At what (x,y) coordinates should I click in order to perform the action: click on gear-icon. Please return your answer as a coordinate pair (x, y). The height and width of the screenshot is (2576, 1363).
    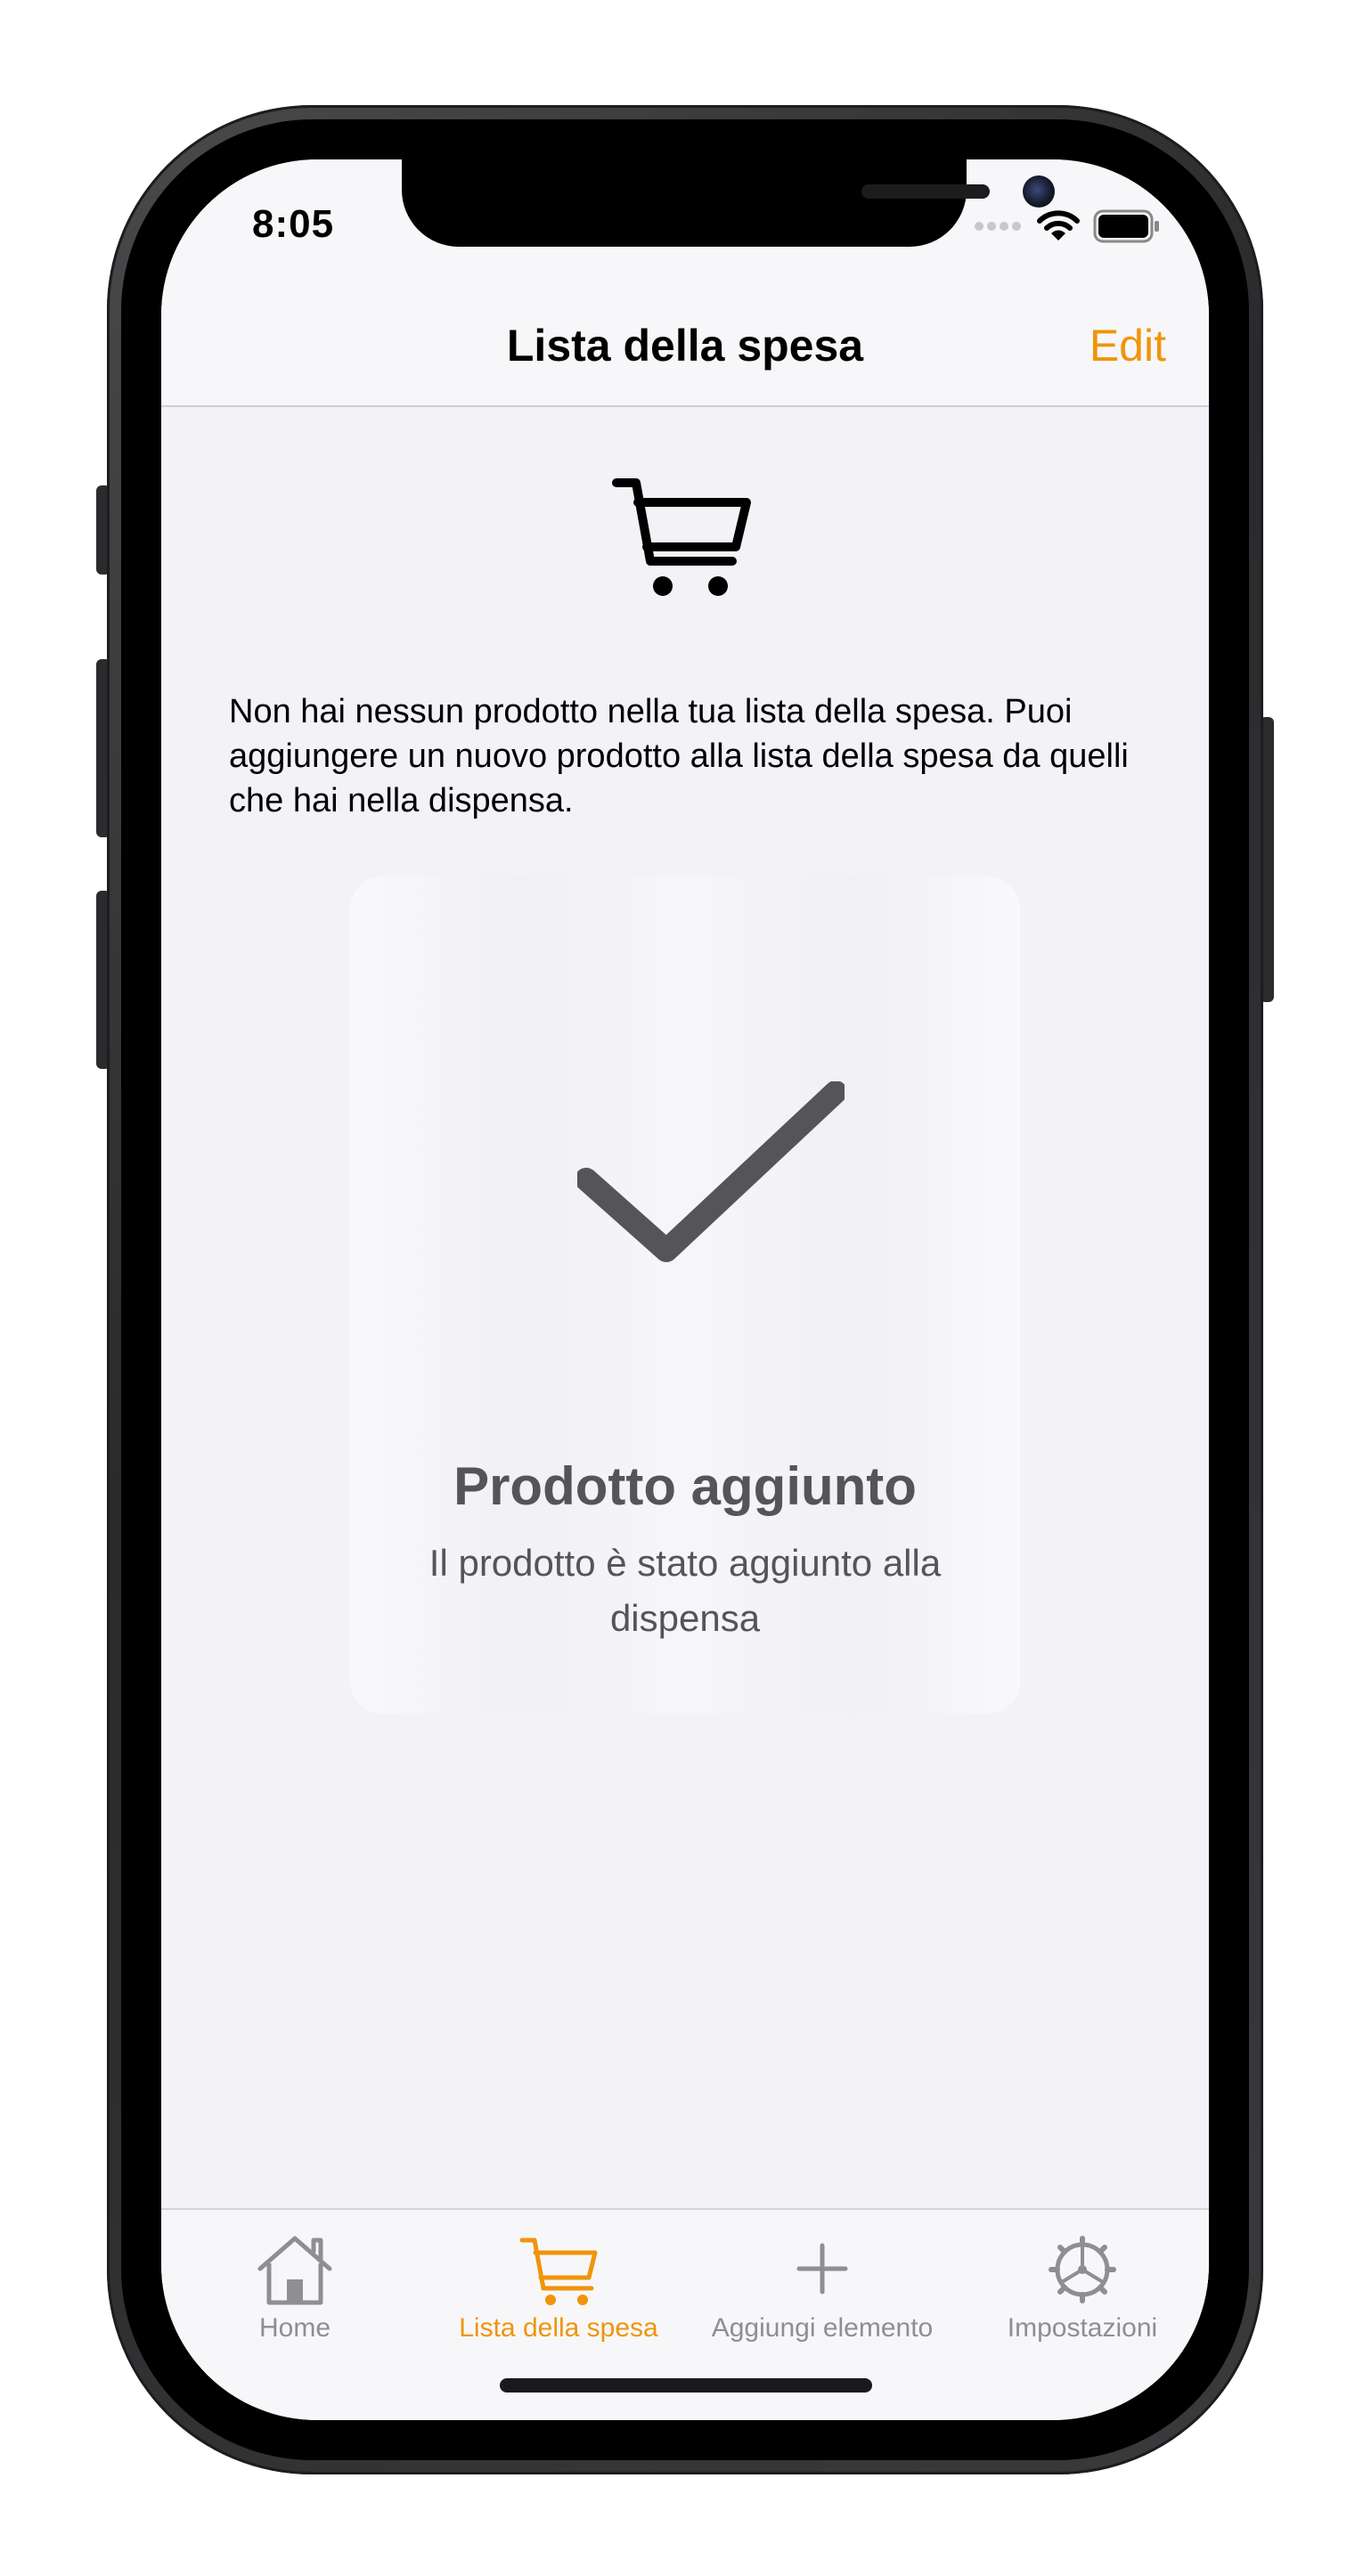
    Looking at the image, I should click on (1082, 2270).